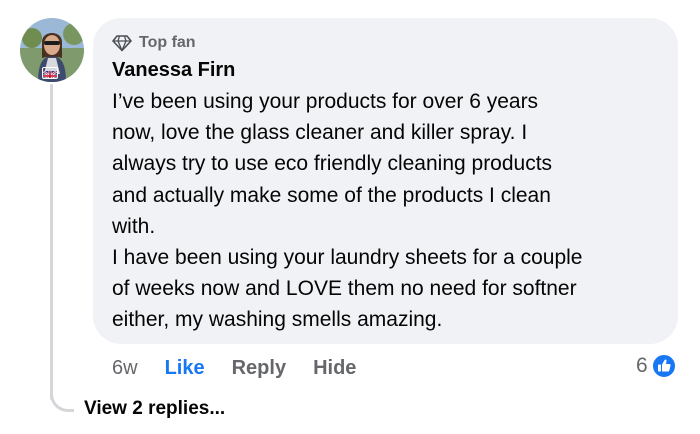 The width and height of the screenshot is (700, 434). Describe the element at coordinates (51, 242) in the screenshot. I see `thread-line` at that location.